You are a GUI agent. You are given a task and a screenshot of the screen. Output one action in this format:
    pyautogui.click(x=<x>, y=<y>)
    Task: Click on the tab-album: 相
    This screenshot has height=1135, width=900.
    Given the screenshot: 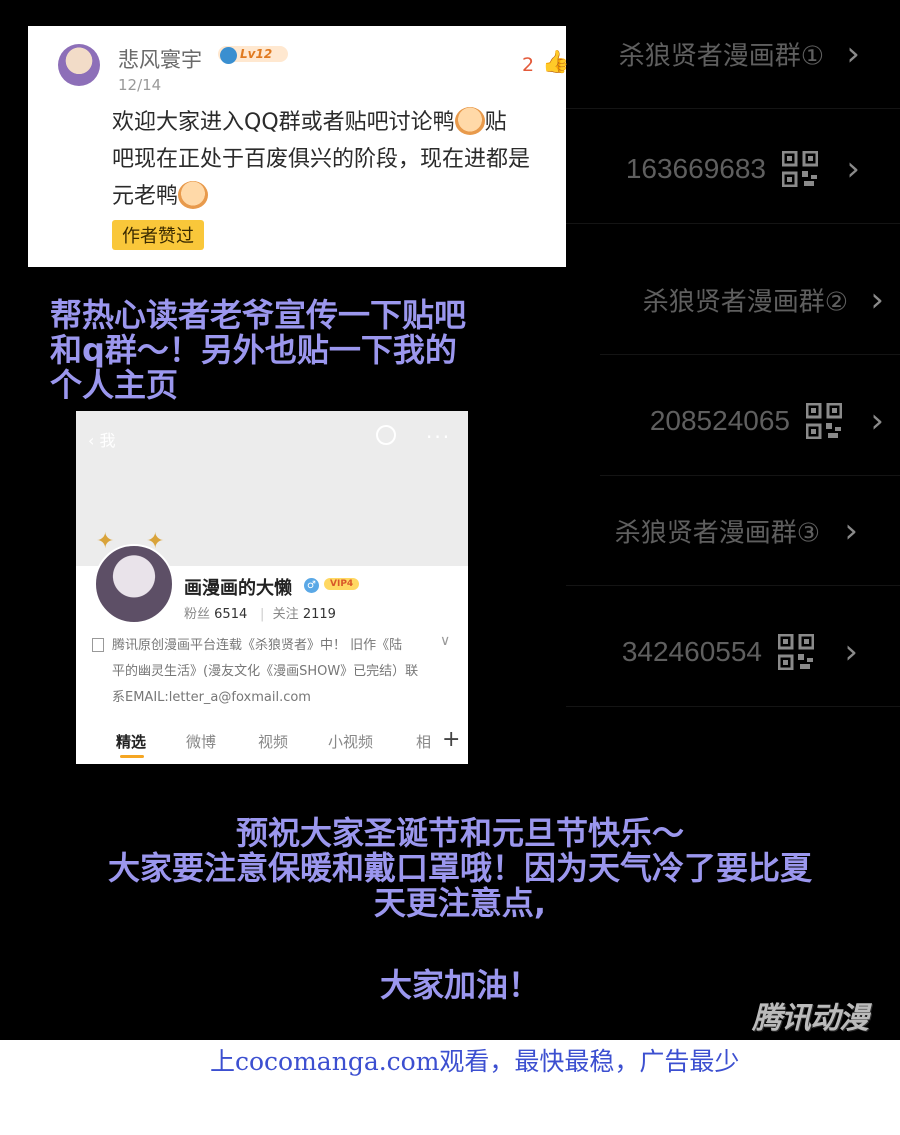 What is the action you would take?
    pyautogui.click(x=423, y=741)
    